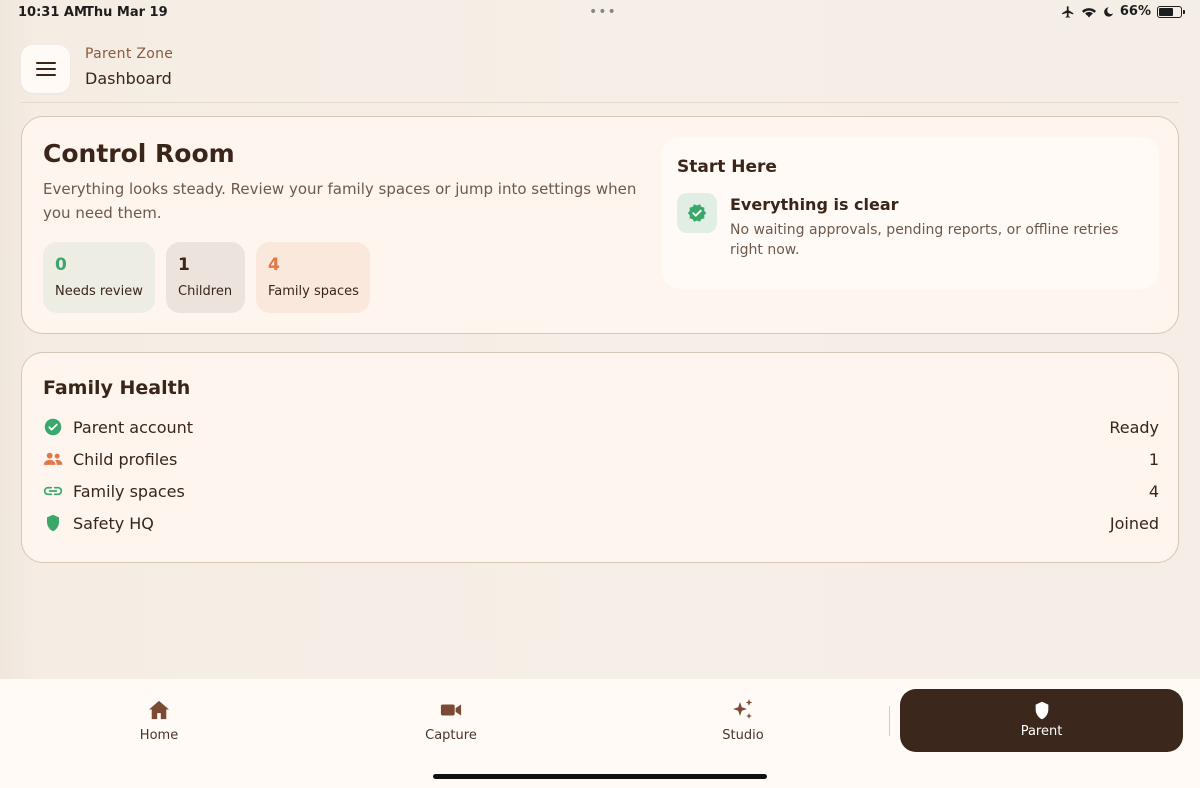 The width and height of the screenshot is (1200, 788). What do you see at coordinates (61, 265) in the screenshot?
I see `stat-value: 0` at bounding box center [61, 265].